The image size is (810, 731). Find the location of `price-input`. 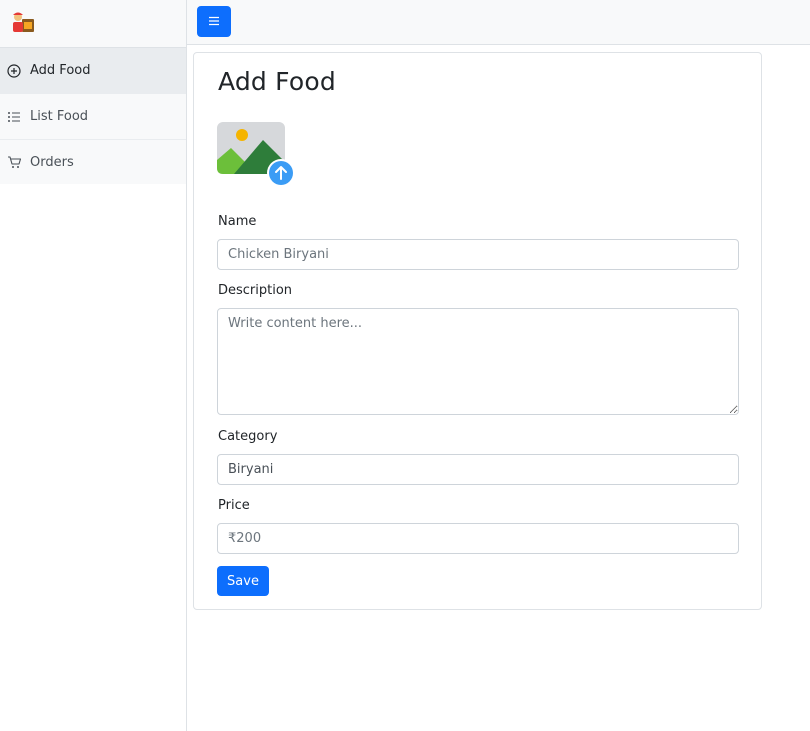

price-input is located at coordinates (478, 538).